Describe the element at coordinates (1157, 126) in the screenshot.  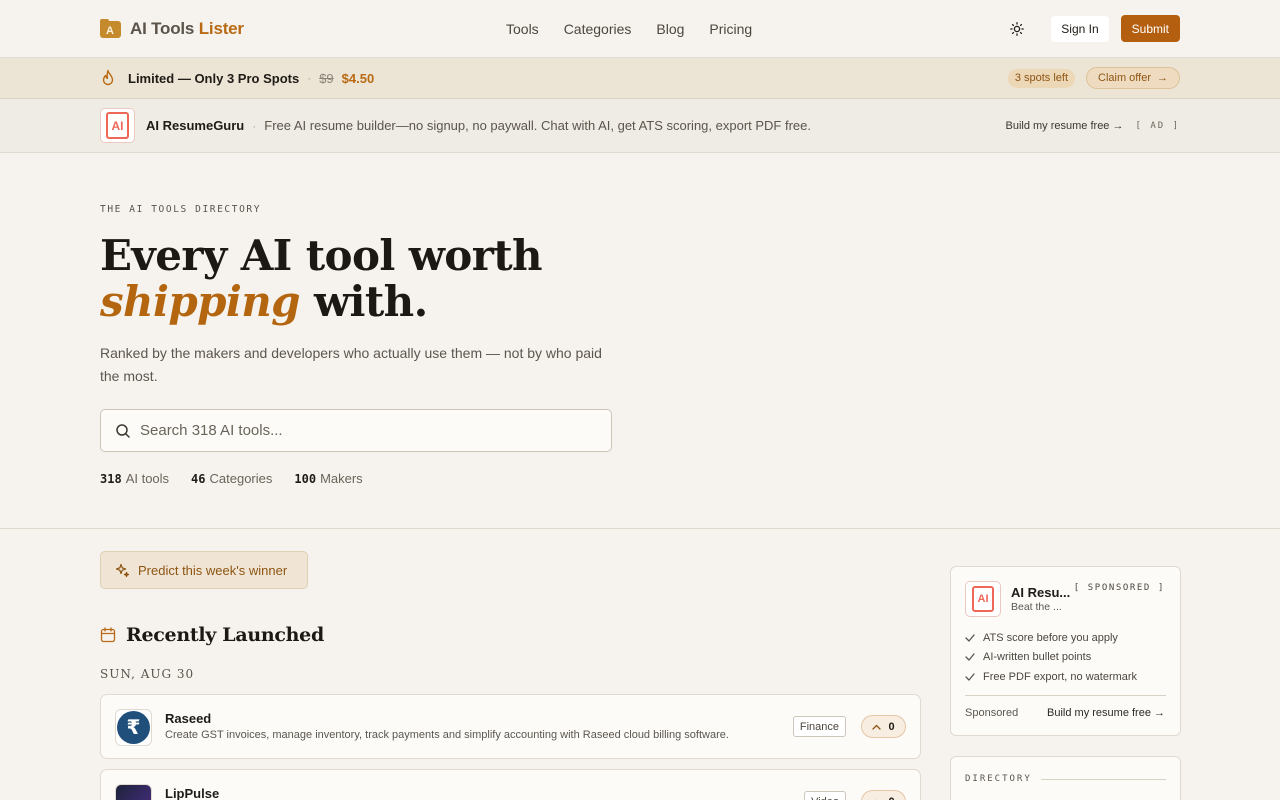
I see `ad-label: [ AD ]` at that location.